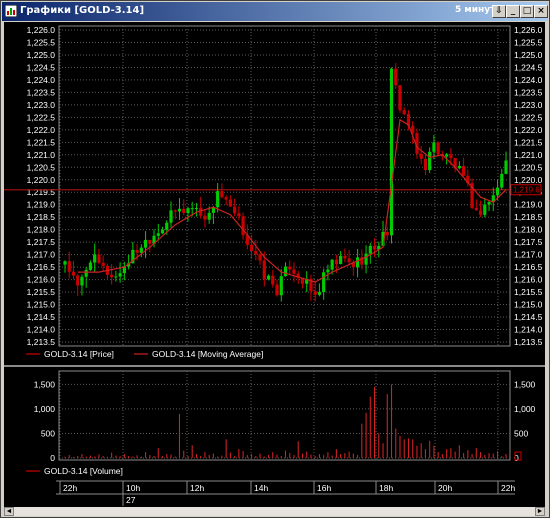  Describe the element at coordinates (131, 500) in the screenshot. I see `day-label: 27` at that location.